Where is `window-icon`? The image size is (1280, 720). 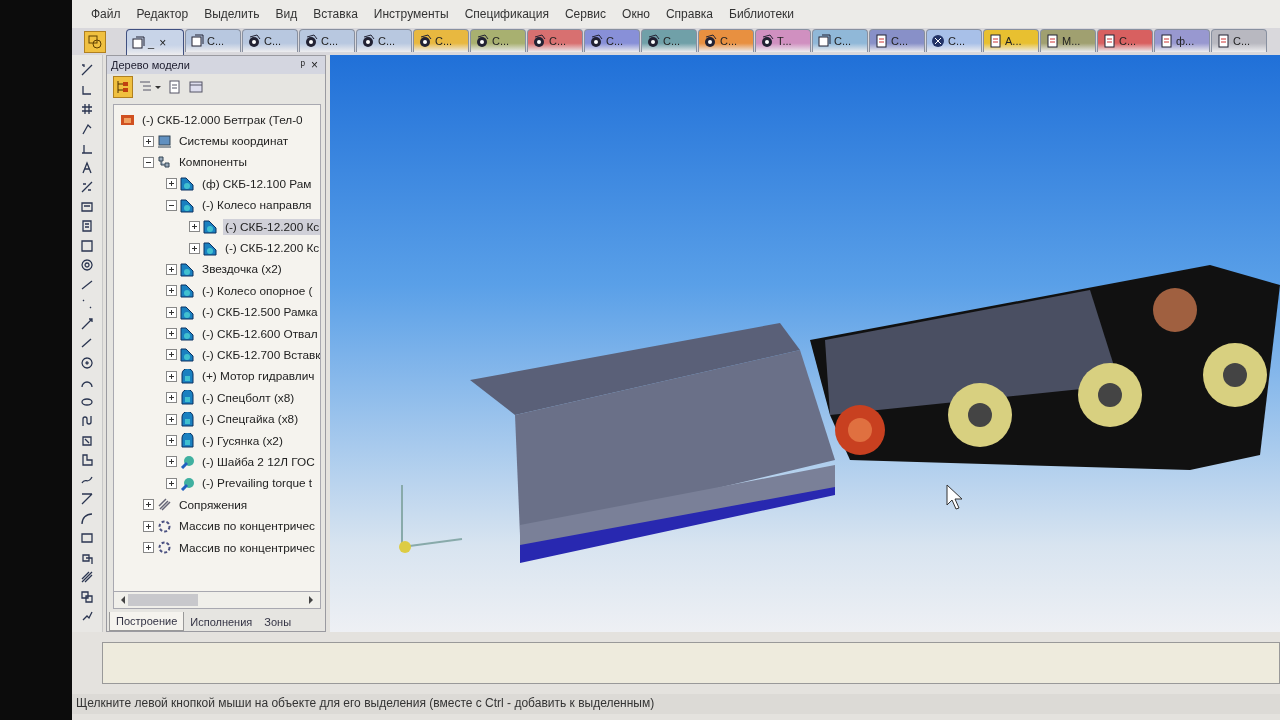 window-icon is located at coordinates (196, 87).